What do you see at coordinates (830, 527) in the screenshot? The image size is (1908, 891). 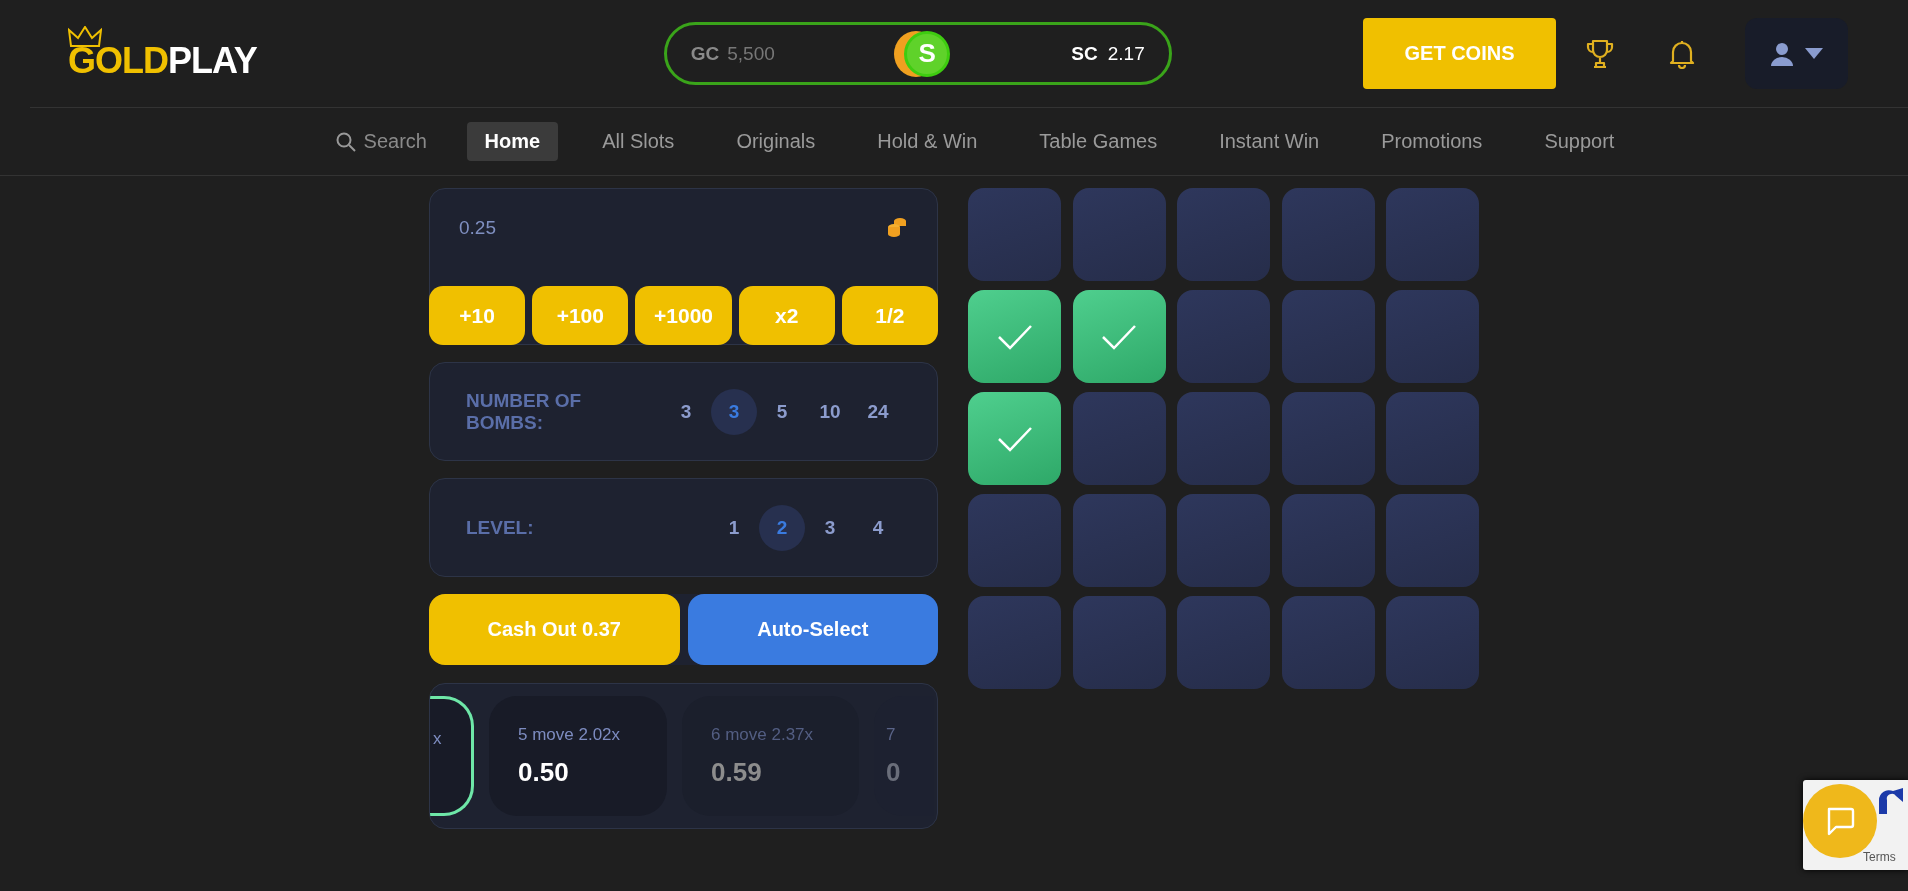 I see `level-option: 3` at bounding box center [830, 527].